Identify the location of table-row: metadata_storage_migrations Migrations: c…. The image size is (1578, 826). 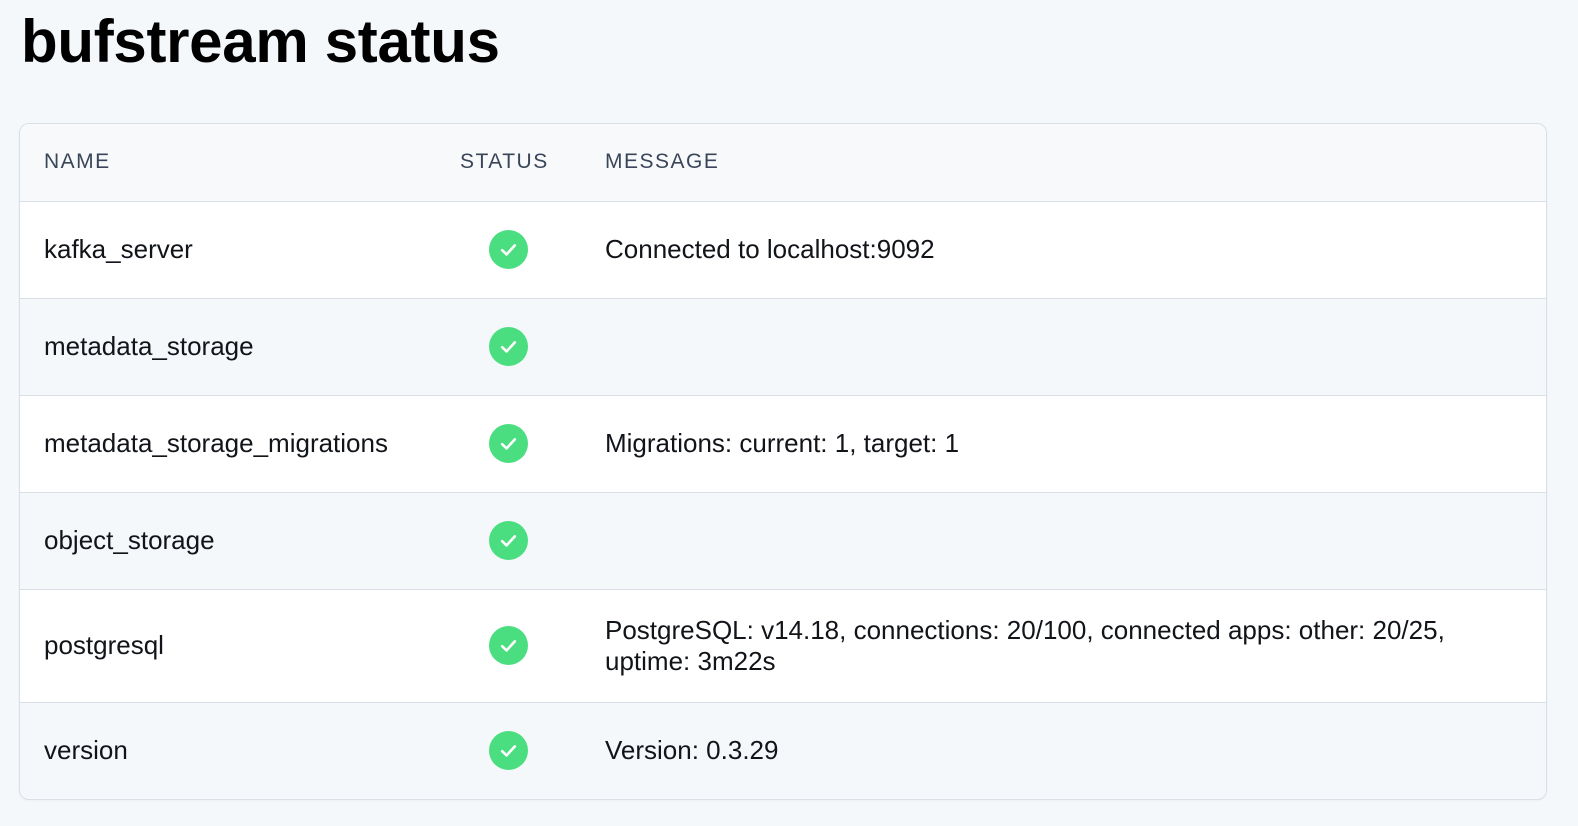
(783, 443).